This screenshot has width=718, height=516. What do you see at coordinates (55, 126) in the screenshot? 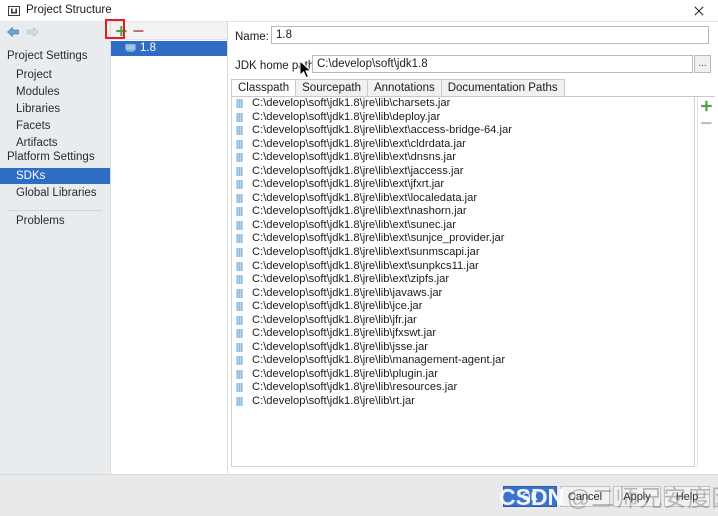
I see `sidebar-item-facets: Facets` at bounding box center [55, 126].